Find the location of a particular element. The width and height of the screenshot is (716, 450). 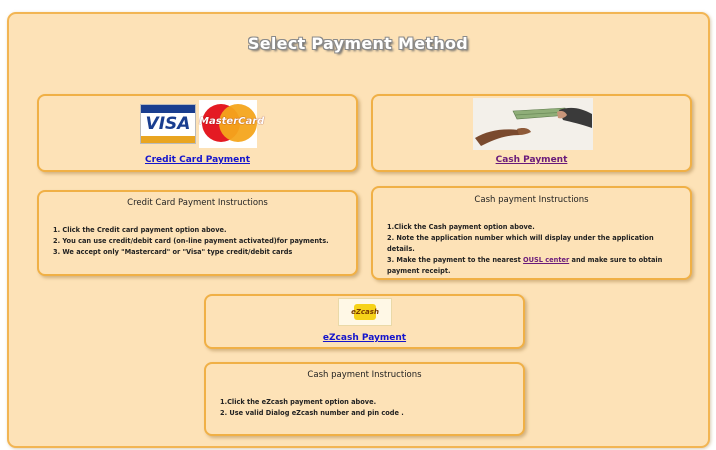

ezcash-payment-link: eZcash Payment is located at coordinates (364, 338).